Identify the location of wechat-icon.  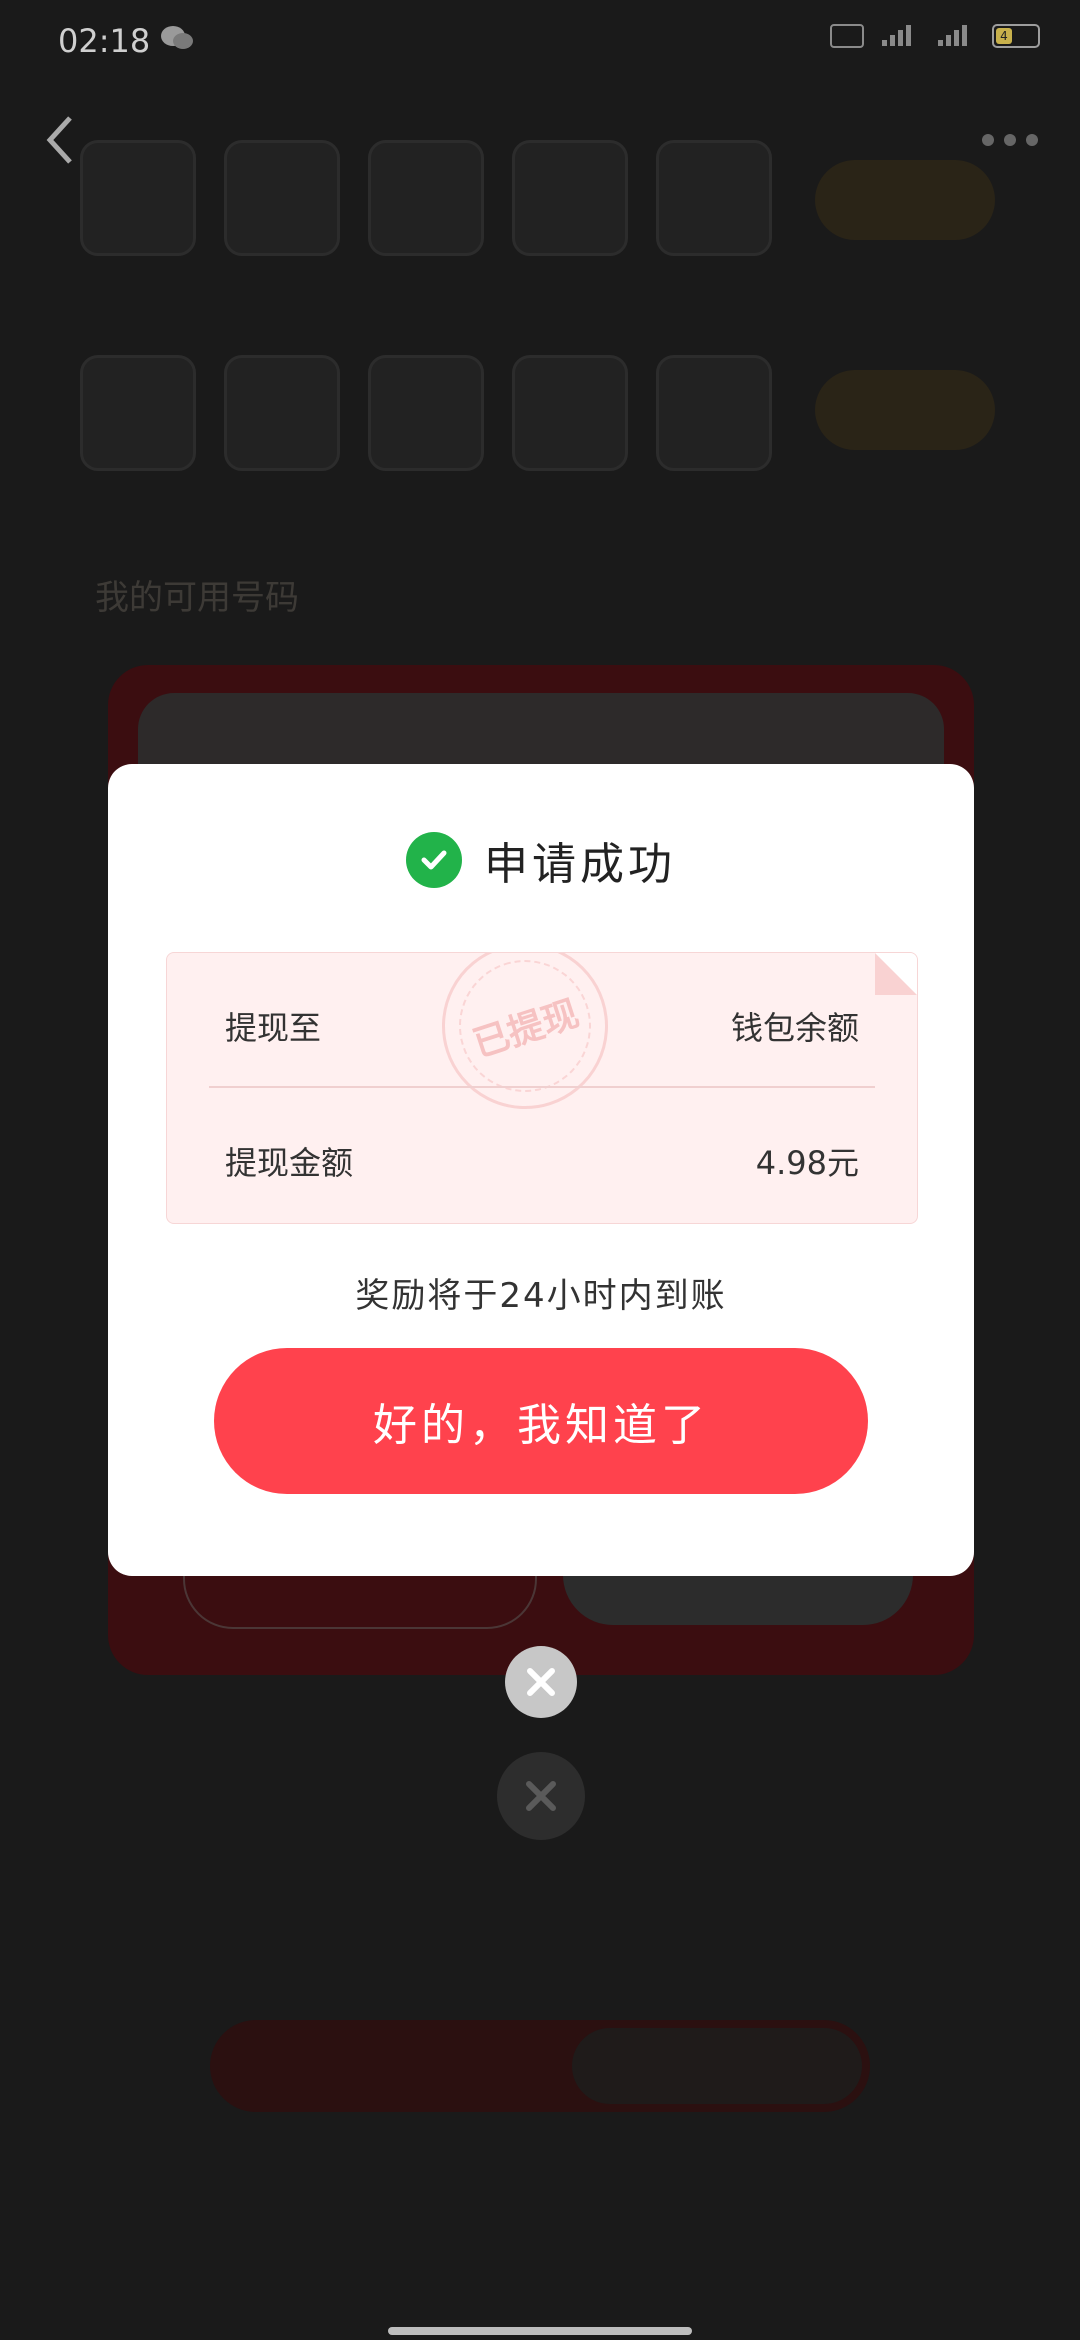
(177, 37).